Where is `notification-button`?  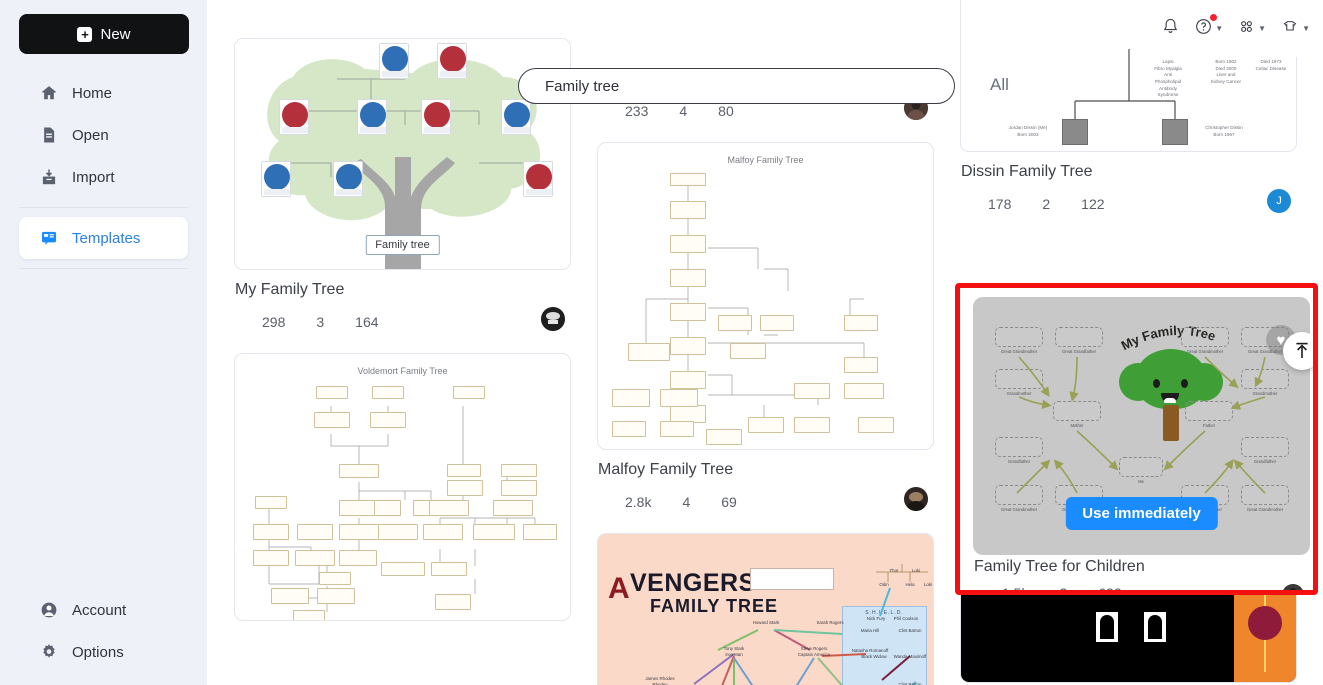 notification-button is located at coordinates (1170, 29).